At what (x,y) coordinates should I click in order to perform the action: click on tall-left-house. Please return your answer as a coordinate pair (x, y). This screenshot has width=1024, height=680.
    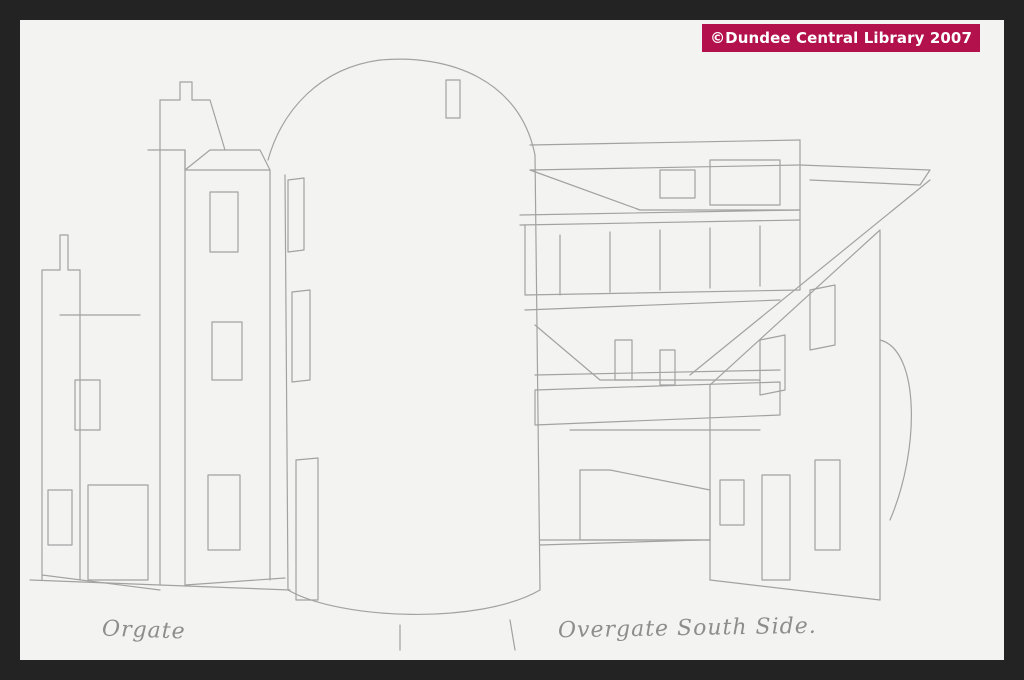
    Looking at the image, I should click on (216, 333).